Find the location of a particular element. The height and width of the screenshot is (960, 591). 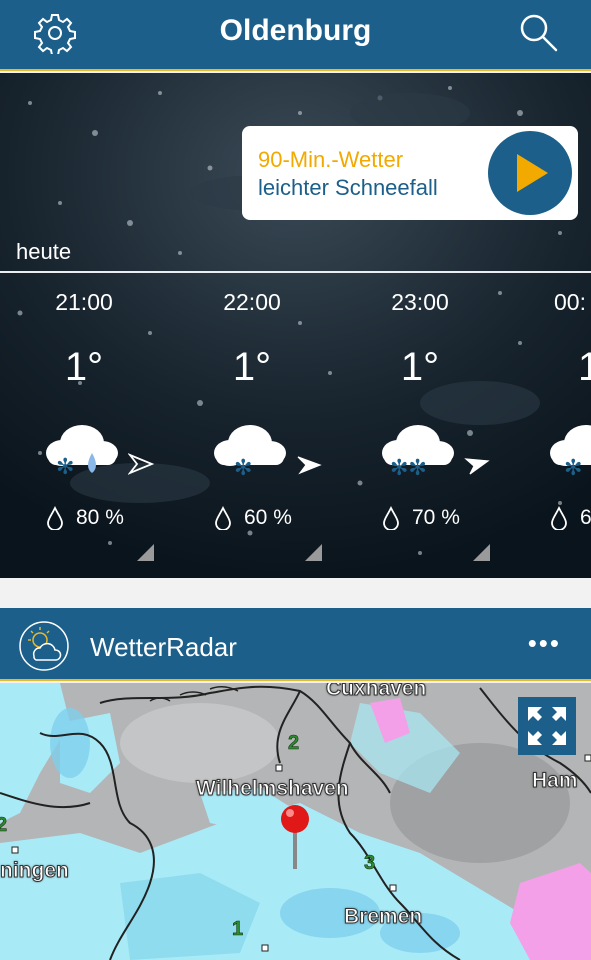

hour-forecast: 00: 1 ✻ 6 is located at coordinates (547, 424).